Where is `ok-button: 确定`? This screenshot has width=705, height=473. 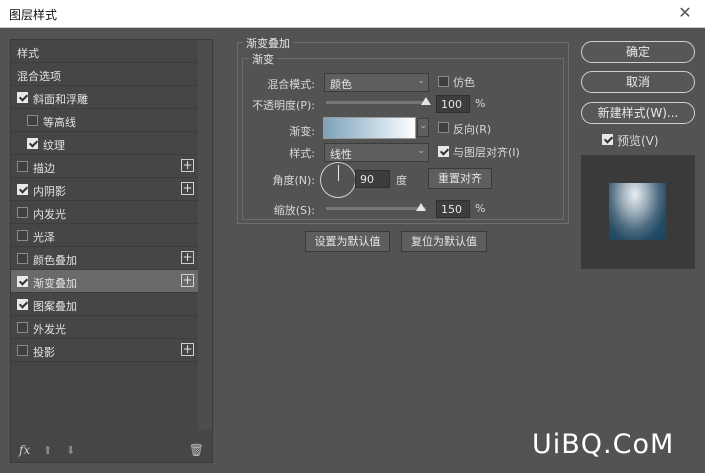 ok-button: 确定 is located at coordinates (638, 52).